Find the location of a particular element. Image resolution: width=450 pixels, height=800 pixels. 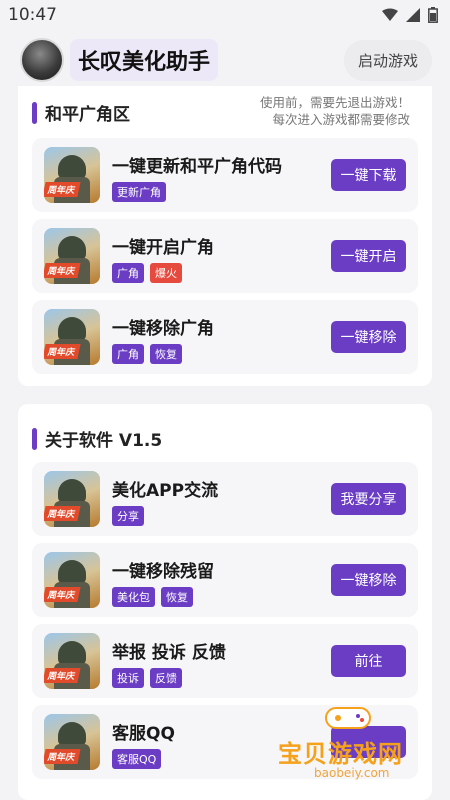

gamepad-icon is located at coordinates (348, 718).